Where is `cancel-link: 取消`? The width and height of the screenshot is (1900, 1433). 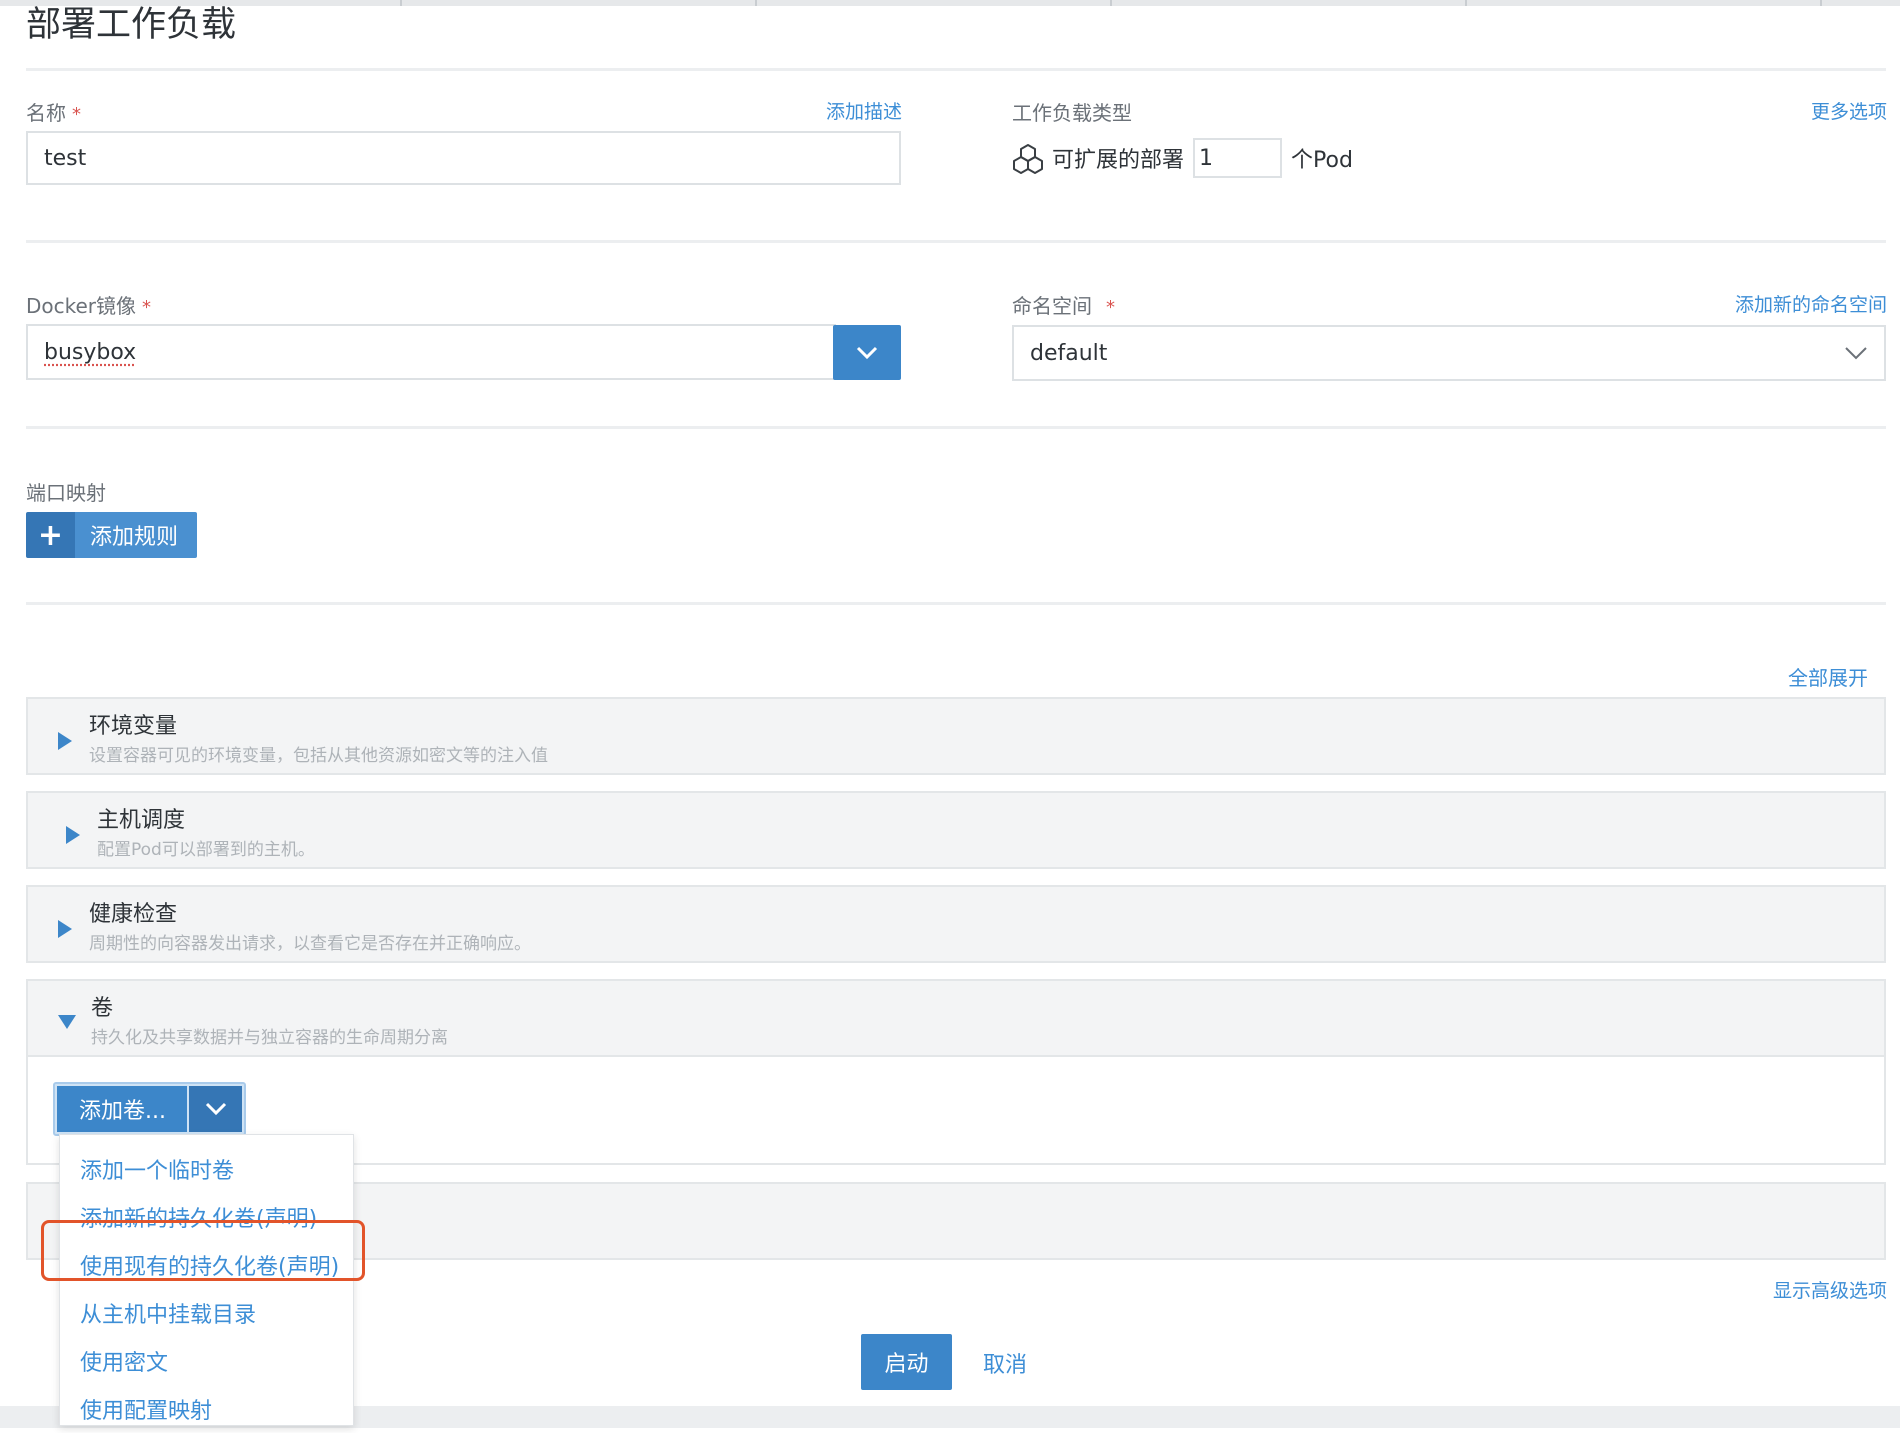 cancel-link: 取消 is located at coordinates (1005, 1363).